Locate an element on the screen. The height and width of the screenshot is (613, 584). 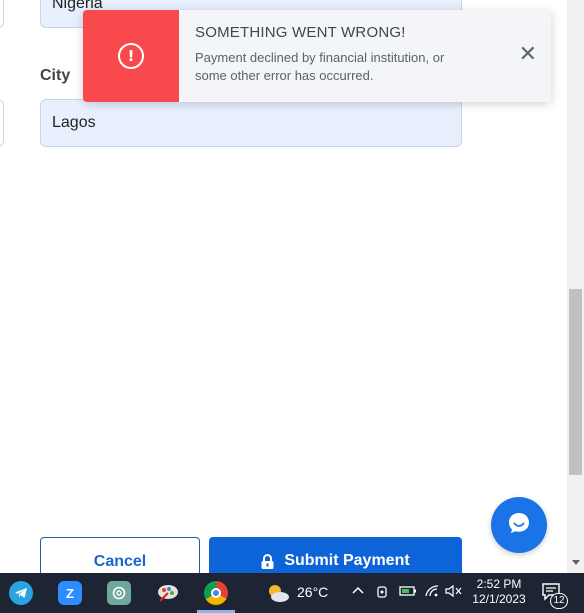
lock-icon is located at coordinates (267, 563).